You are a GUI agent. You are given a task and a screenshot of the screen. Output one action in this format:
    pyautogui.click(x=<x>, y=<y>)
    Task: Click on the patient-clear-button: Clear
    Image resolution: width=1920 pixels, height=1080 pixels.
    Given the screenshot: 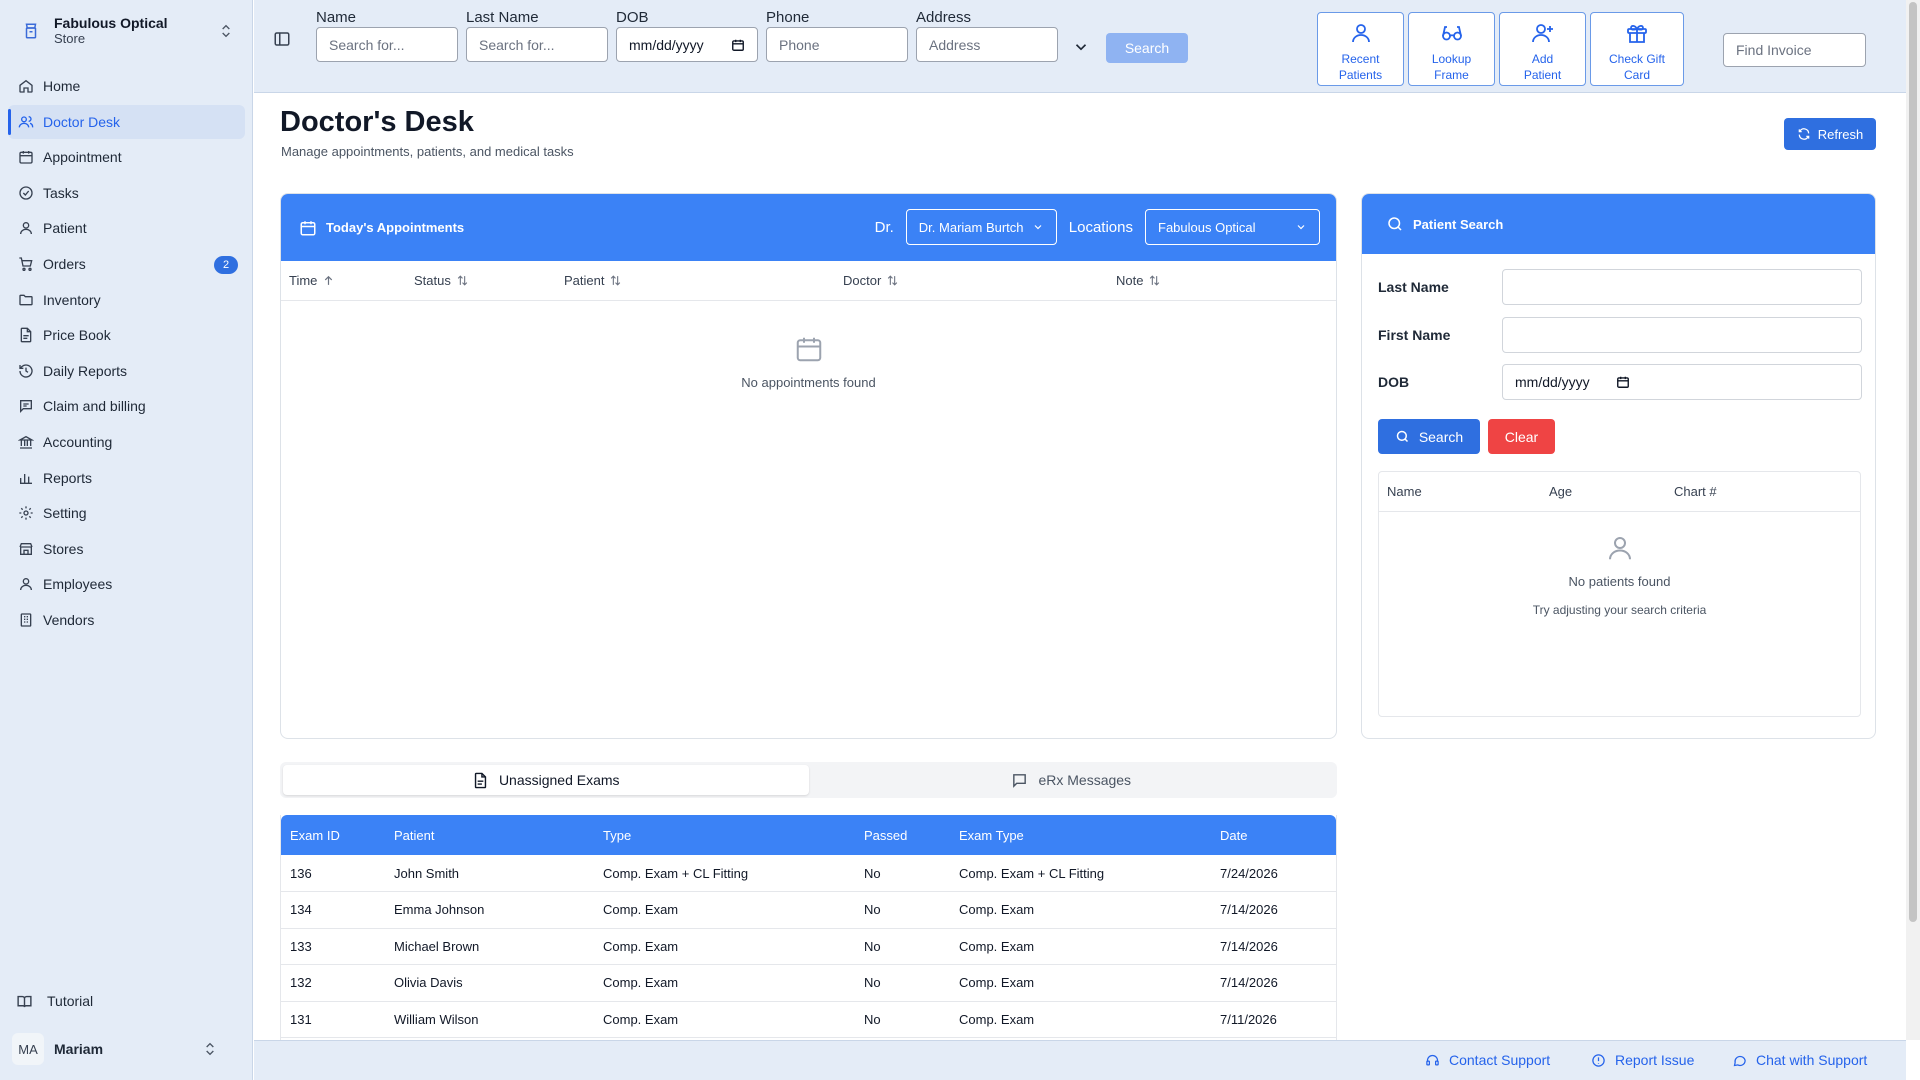 What is the action you would take?
    pyautogui.click(x=1521, y=436)
    